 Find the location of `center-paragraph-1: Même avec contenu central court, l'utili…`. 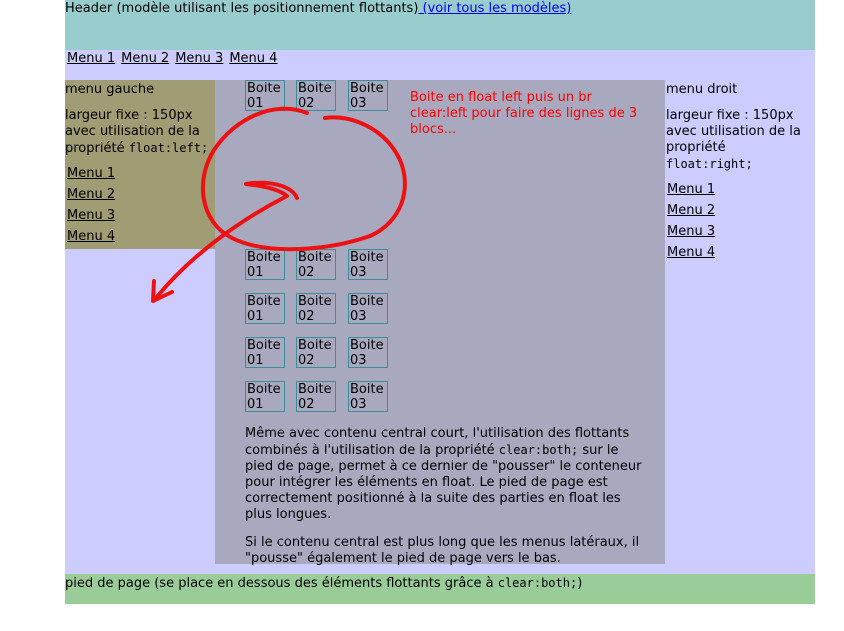

center-paragraph-1: Même avec contenu central court, l'utili… is located at coordinates (445, 474).